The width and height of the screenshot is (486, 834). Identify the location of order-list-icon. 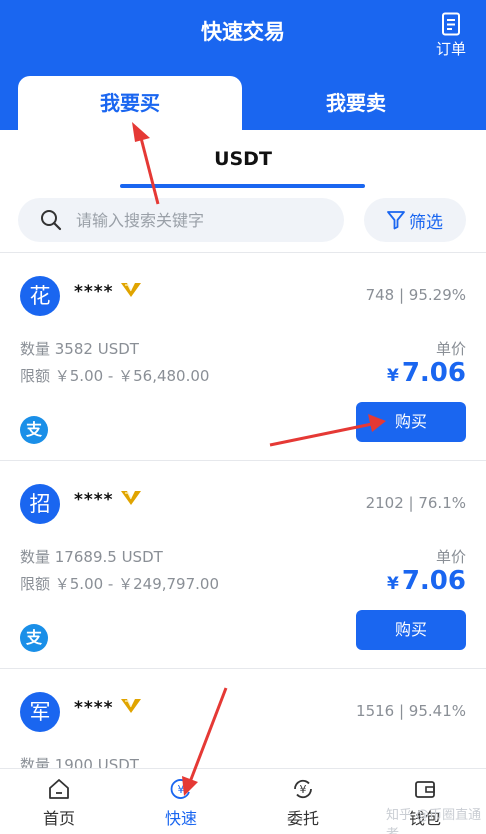
(451, 24).